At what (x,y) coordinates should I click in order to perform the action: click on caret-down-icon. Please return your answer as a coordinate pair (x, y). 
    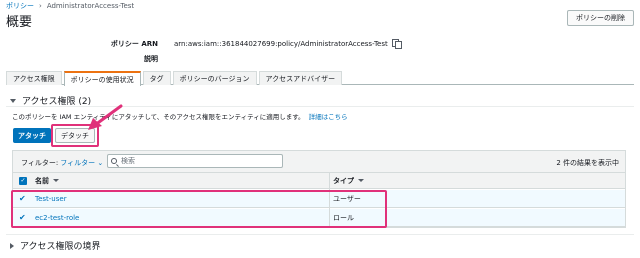
    Looking at the image, I should click on (13, 100).